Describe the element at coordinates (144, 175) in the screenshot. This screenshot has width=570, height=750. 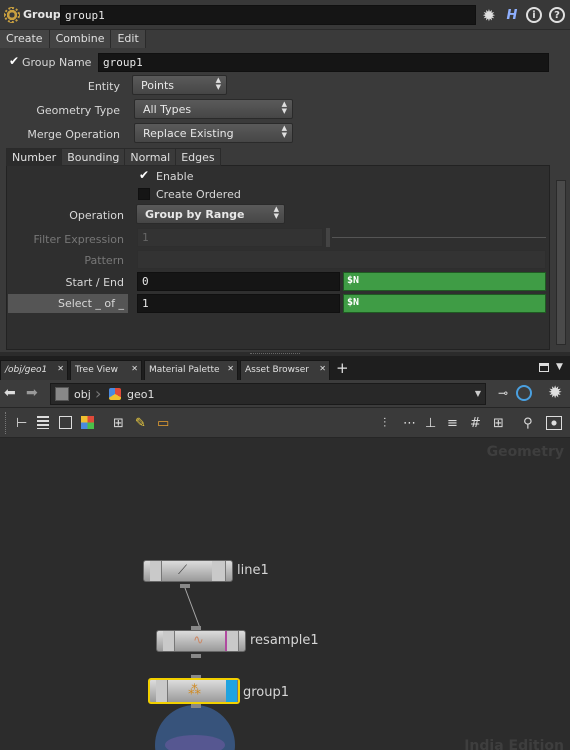
I see `enable-checkbox: ✔` at that location.